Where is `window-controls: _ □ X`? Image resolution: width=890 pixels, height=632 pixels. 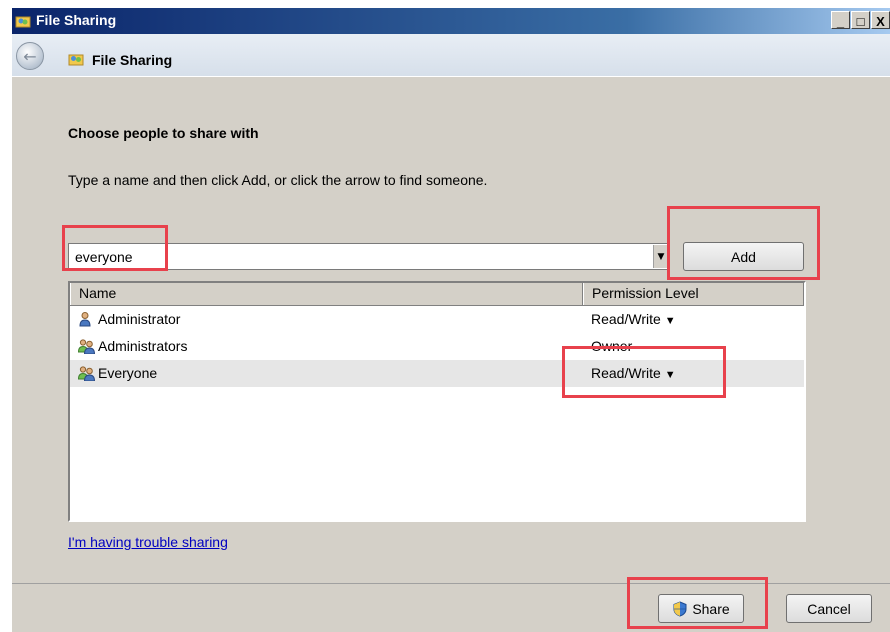 window-controls: _ □ X is located at coordinates (860, 21).